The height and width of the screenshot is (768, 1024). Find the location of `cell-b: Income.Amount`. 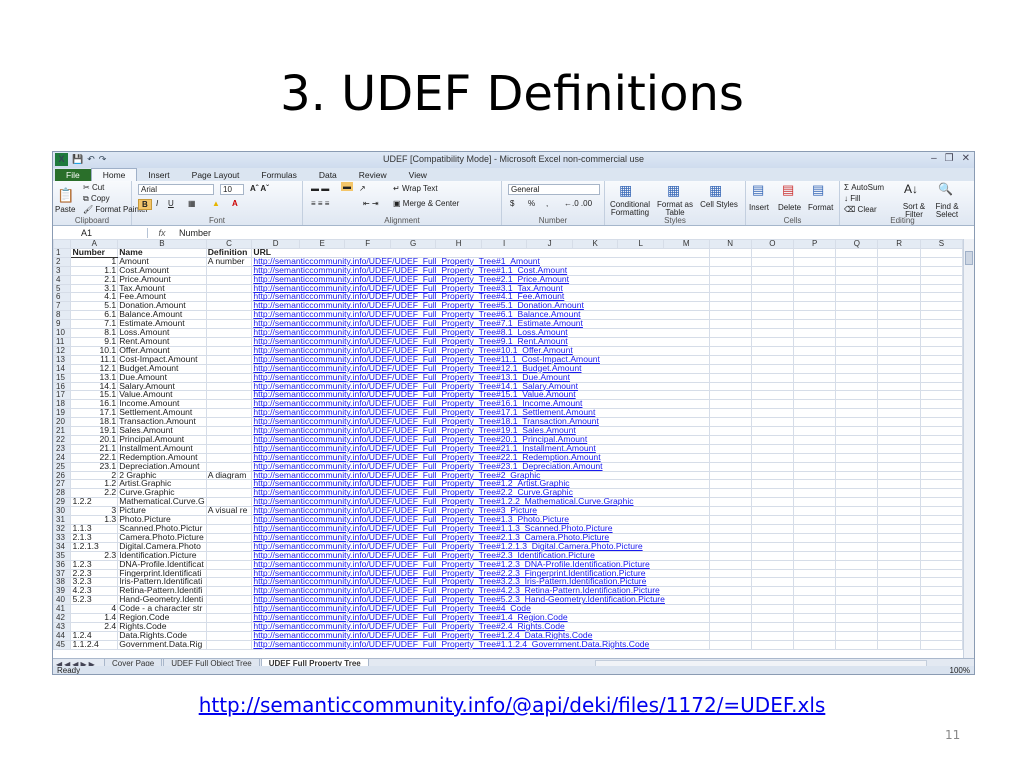

cell-b: Income.Amount is located at coordinates (162, 404).